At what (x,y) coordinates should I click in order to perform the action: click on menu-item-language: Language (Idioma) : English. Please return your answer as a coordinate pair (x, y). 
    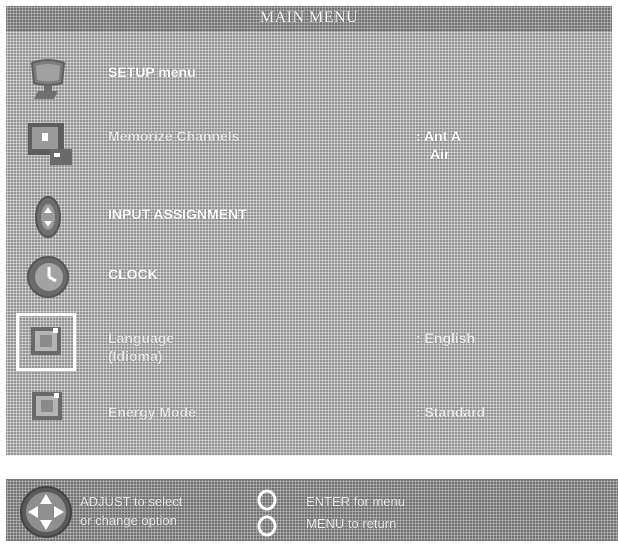
    Looking at the image, I should click on (309, 343).